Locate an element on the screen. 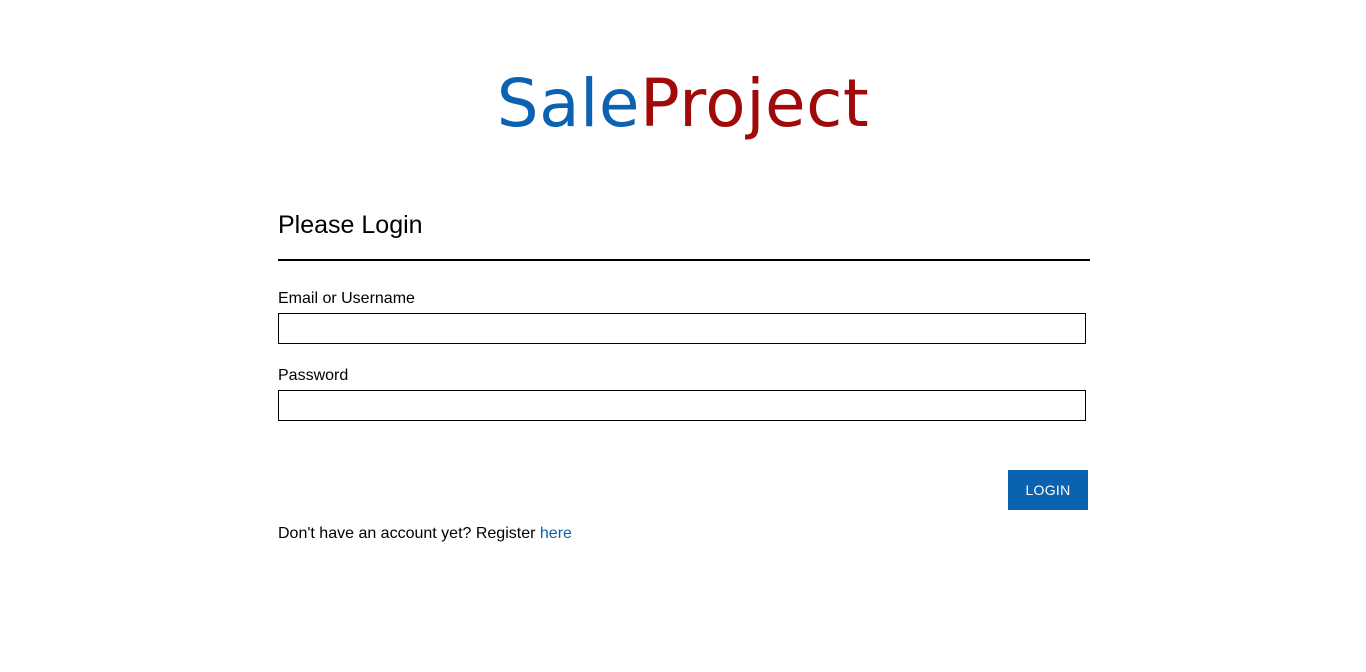 Image resolution: width=1366 pixels, height=672 pixels. logo-text-project: Project is located at coordinates (754, 103).